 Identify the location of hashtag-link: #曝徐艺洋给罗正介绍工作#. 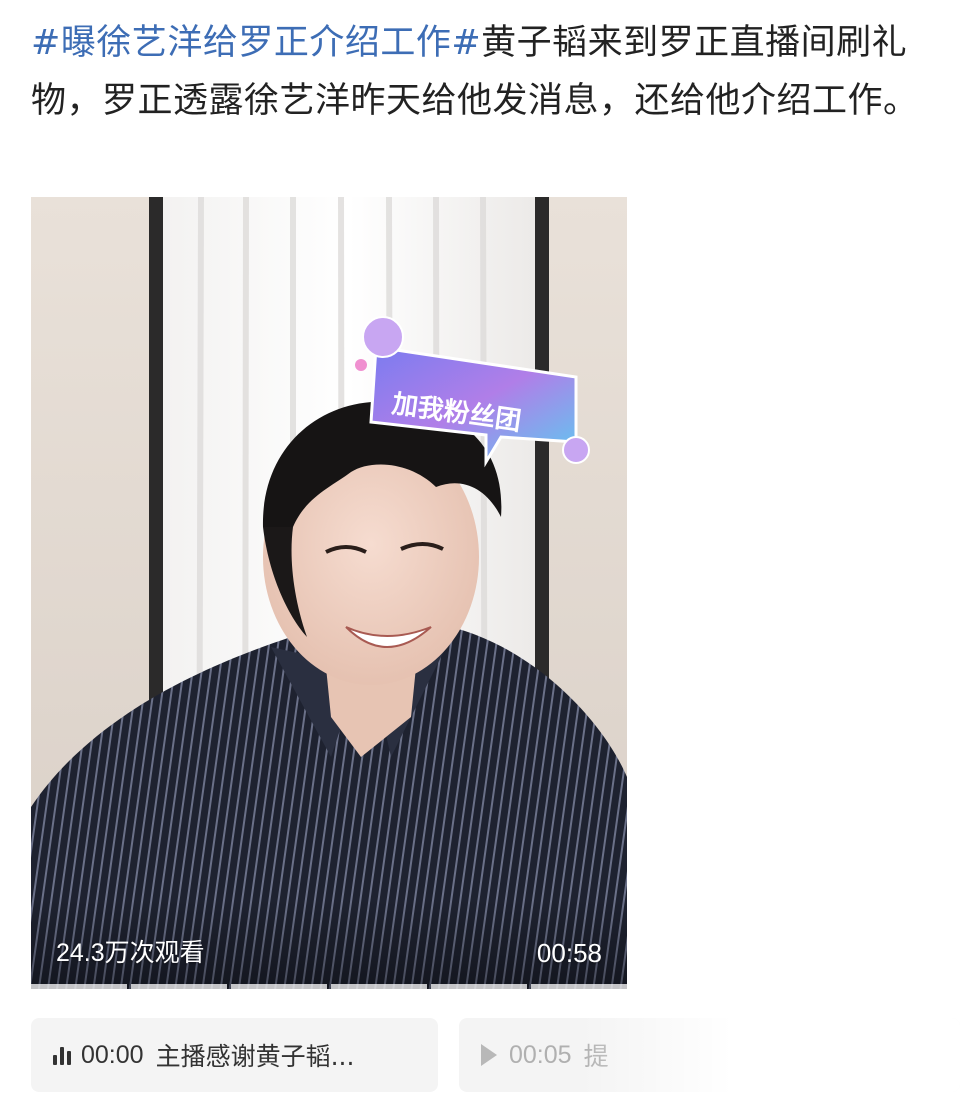
(256, 43).